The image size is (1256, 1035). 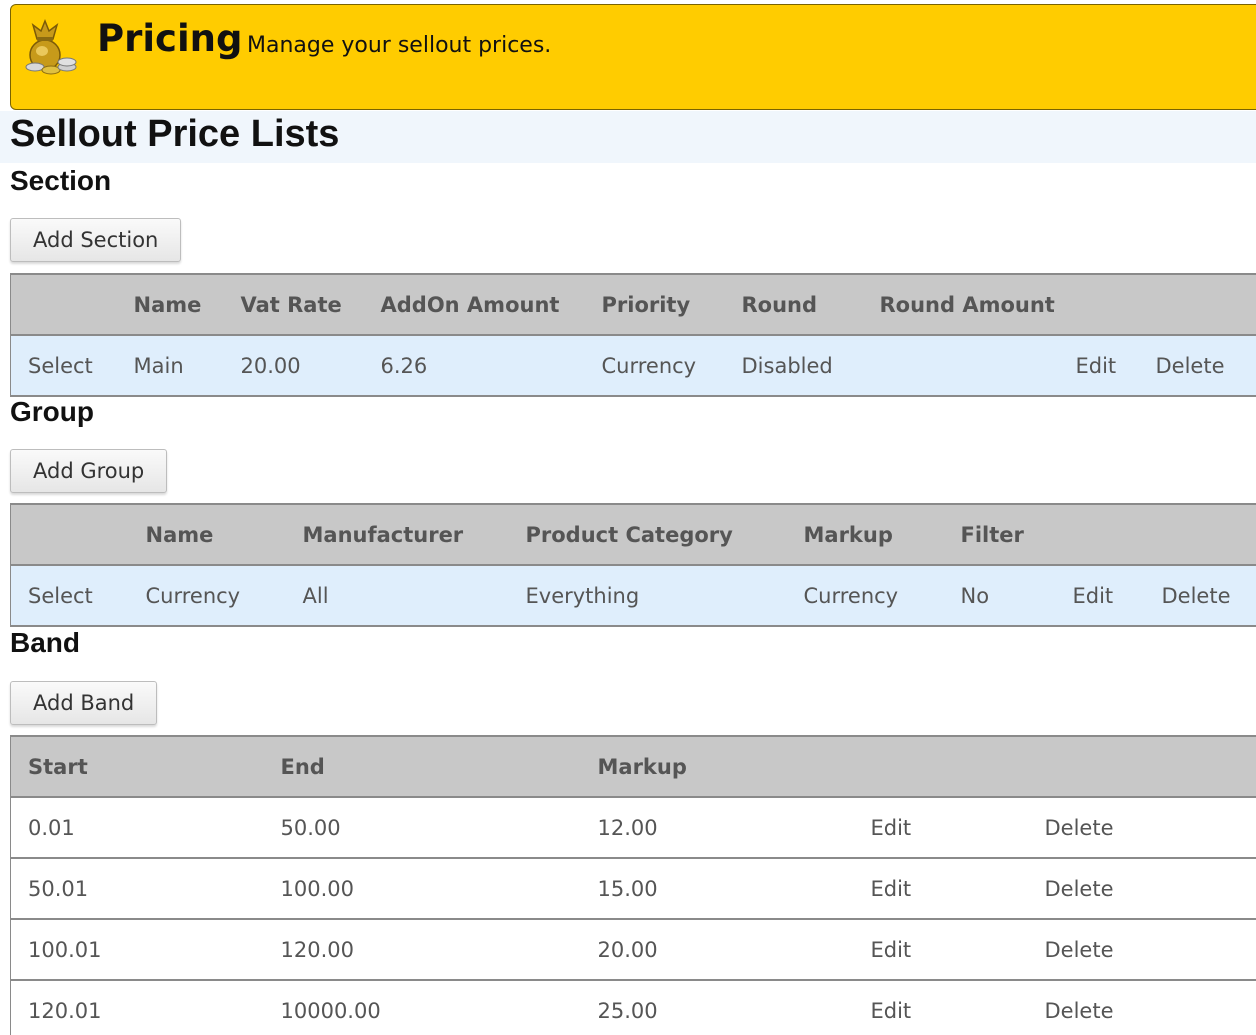 I want to click on cell-markup: 12.00, so click(x=717, y=828).